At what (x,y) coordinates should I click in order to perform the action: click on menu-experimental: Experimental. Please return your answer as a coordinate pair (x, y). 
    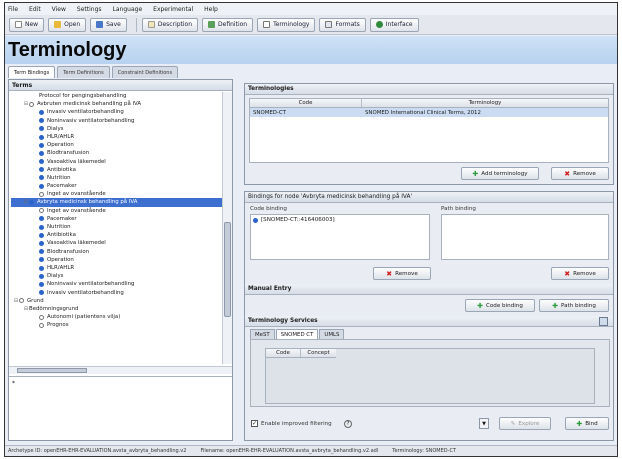
    Looking at the image, I should click on (173, 9).